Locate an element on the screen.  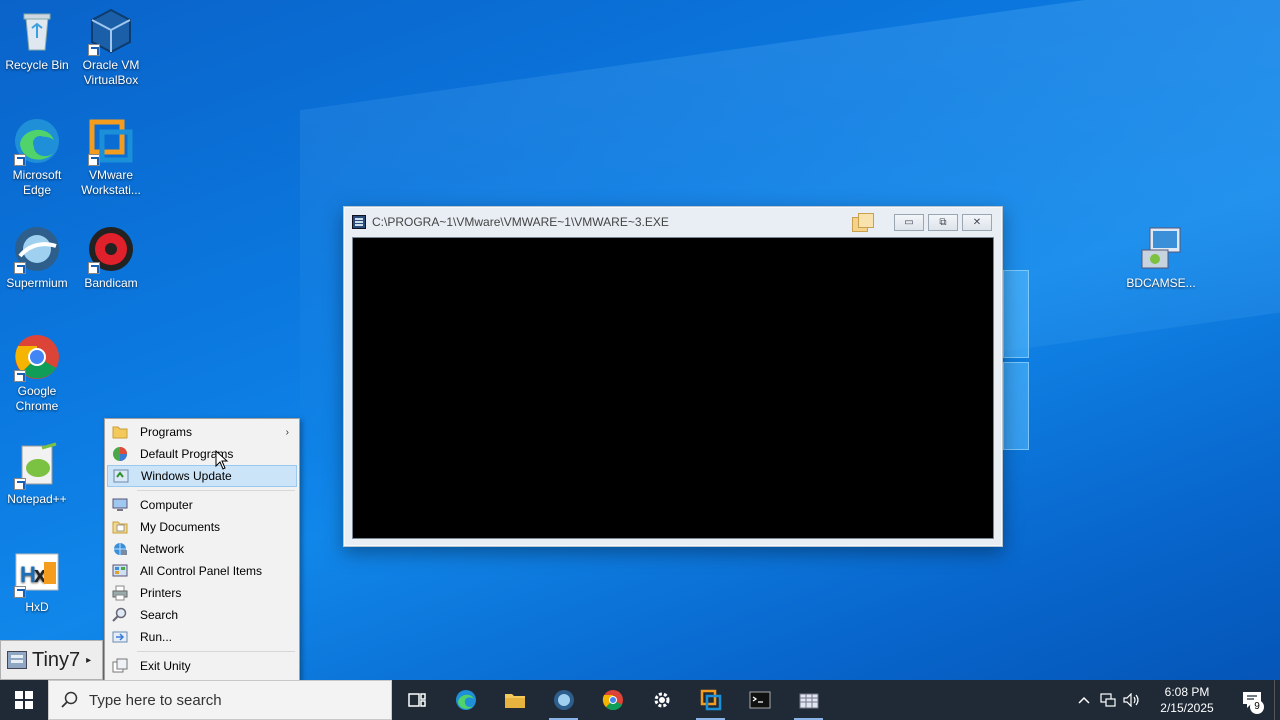
taskbar-file-explorer is located at coordinates (514, 700).